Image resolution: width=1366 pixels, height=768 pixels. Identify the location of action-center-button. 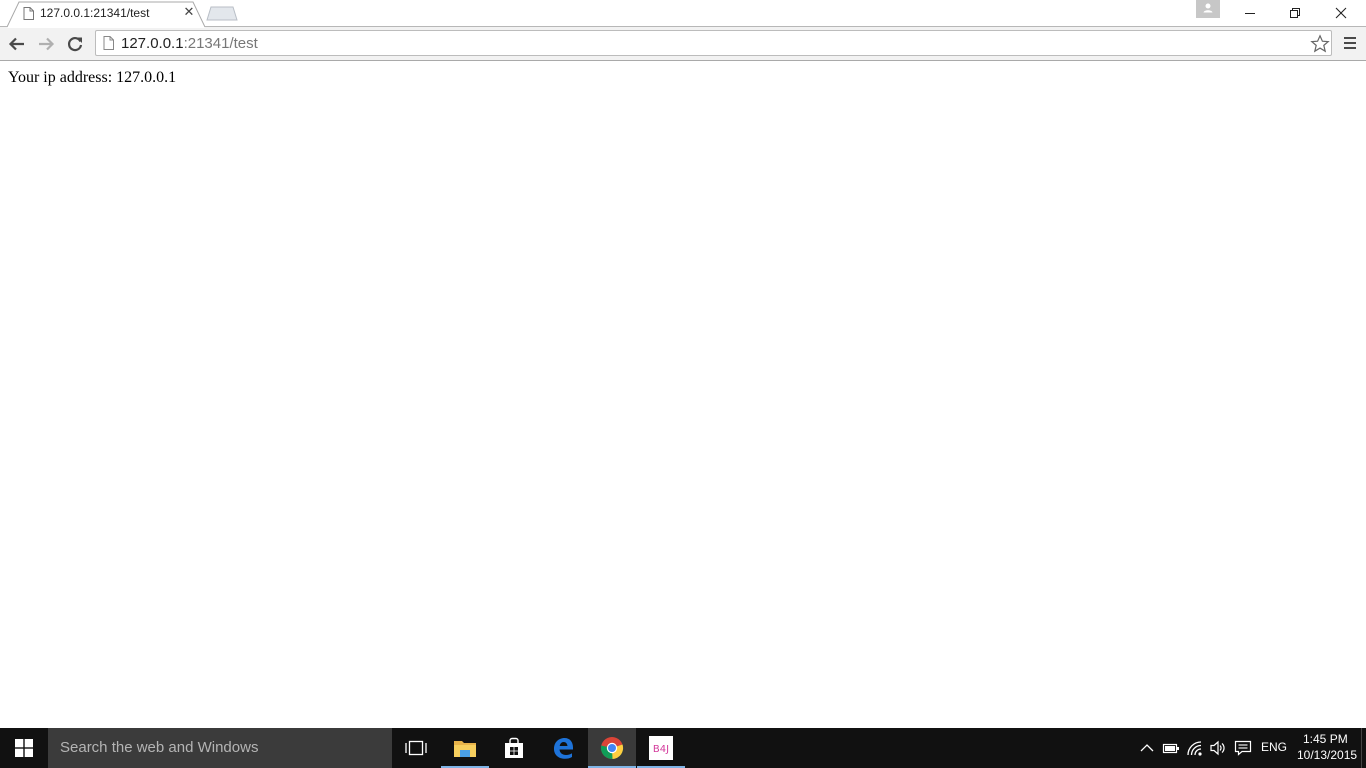
(1243, 748).